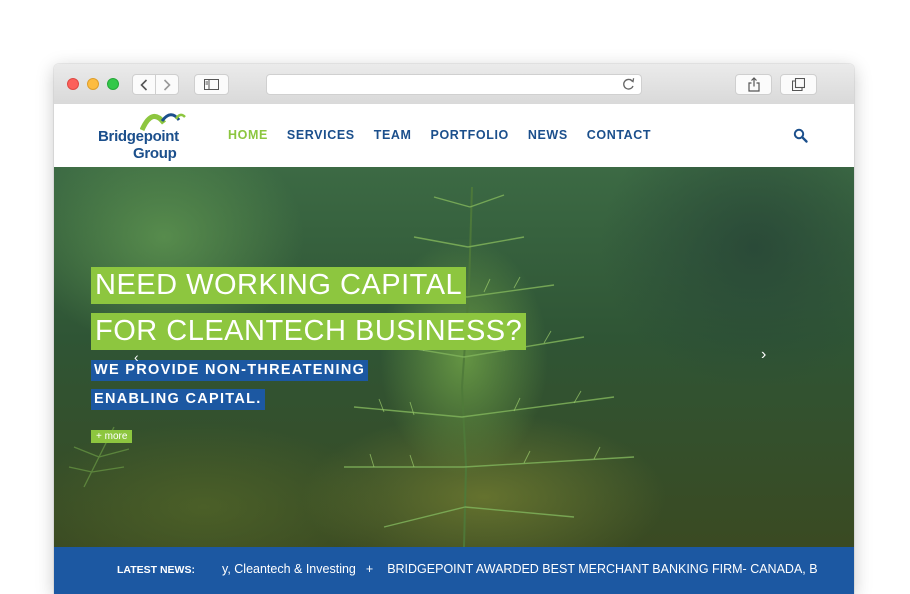  I want to click on show-tabs-button, so click(798, 84).